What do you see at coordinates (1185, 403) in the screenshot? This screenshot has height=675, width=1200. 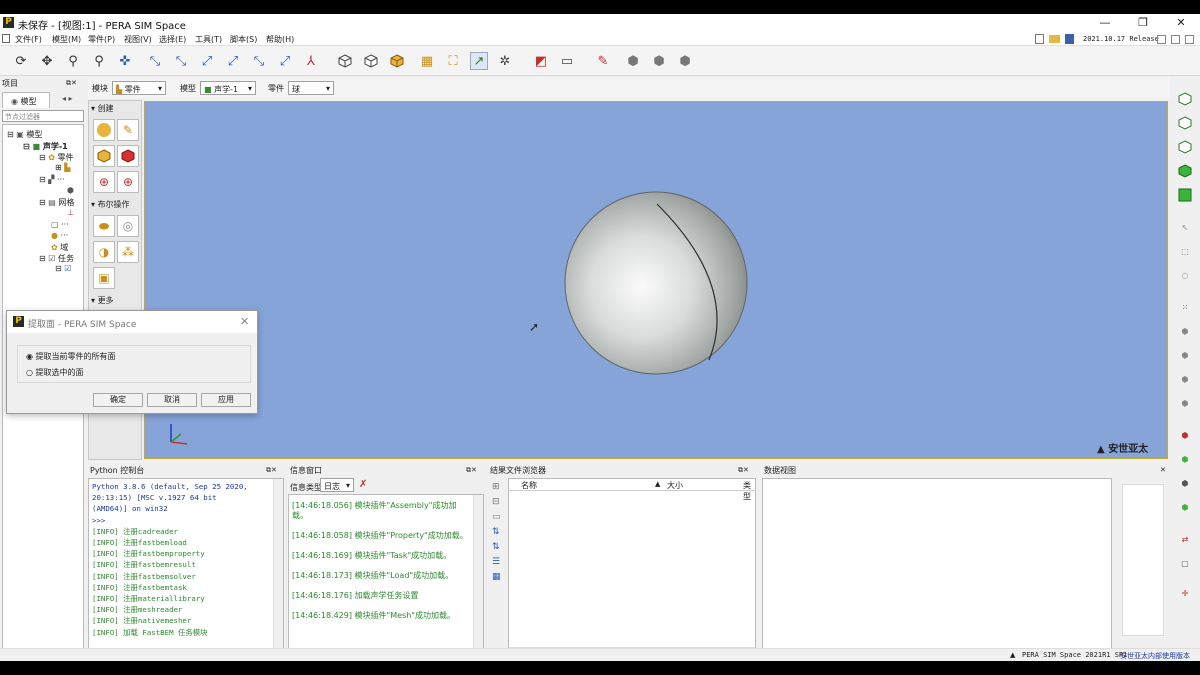 I see `select-body-icon: ⬢` at bounding box center [1185, 403].